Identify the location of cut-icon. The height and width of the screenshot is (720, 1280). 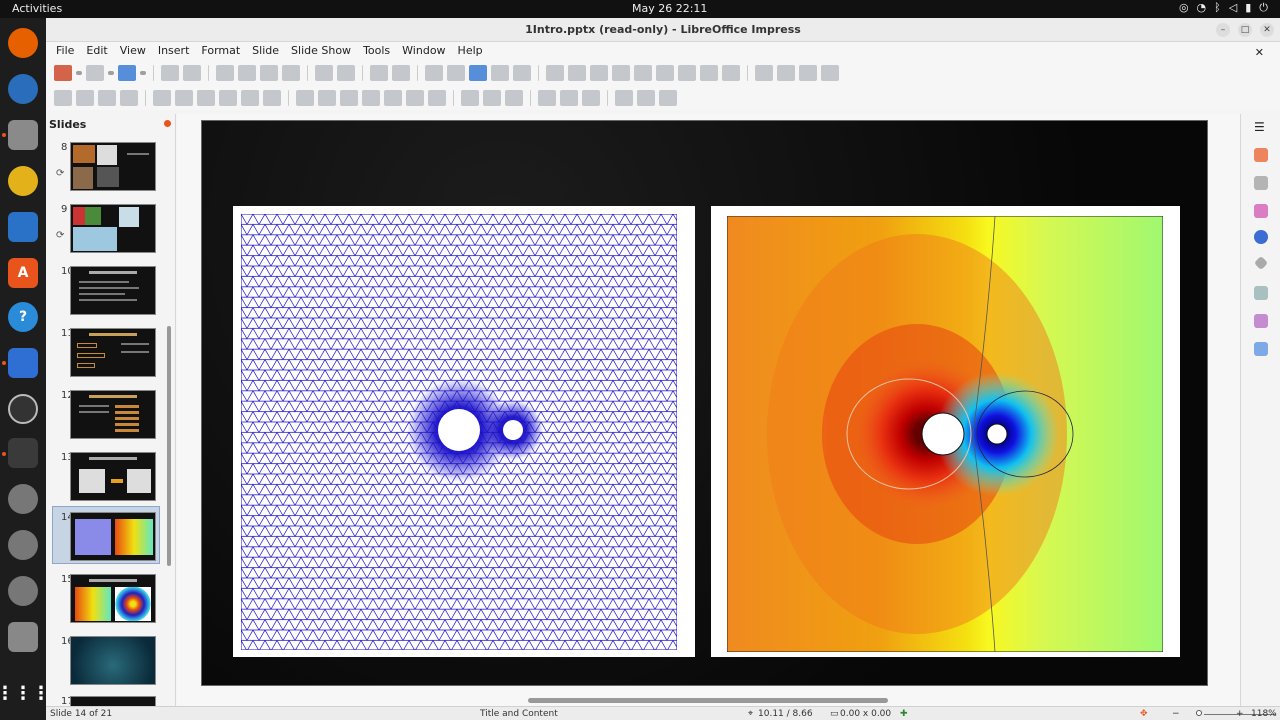
(225, 72).